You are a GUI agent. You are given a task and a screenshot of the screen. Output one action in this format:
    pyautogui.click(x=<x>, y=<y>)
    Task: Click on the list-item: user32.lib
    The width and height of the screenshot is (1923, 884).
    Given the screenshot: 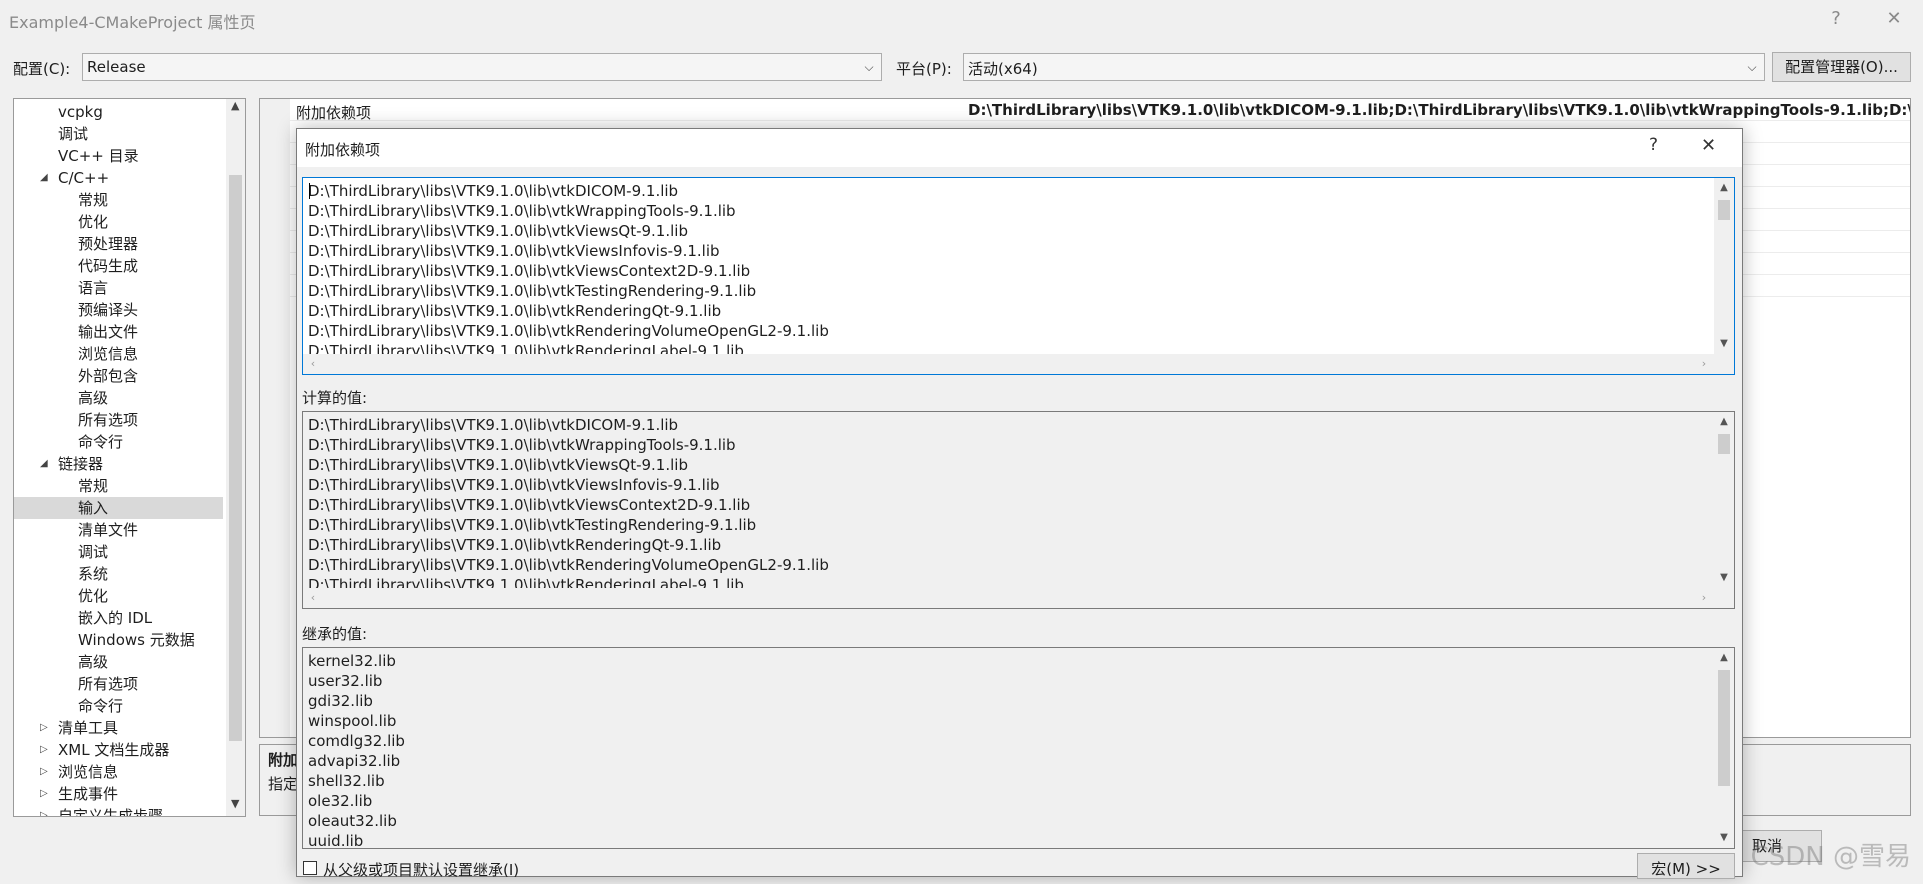 What is the action you would take?
    pyautogui.click(x=345, y=681)
    